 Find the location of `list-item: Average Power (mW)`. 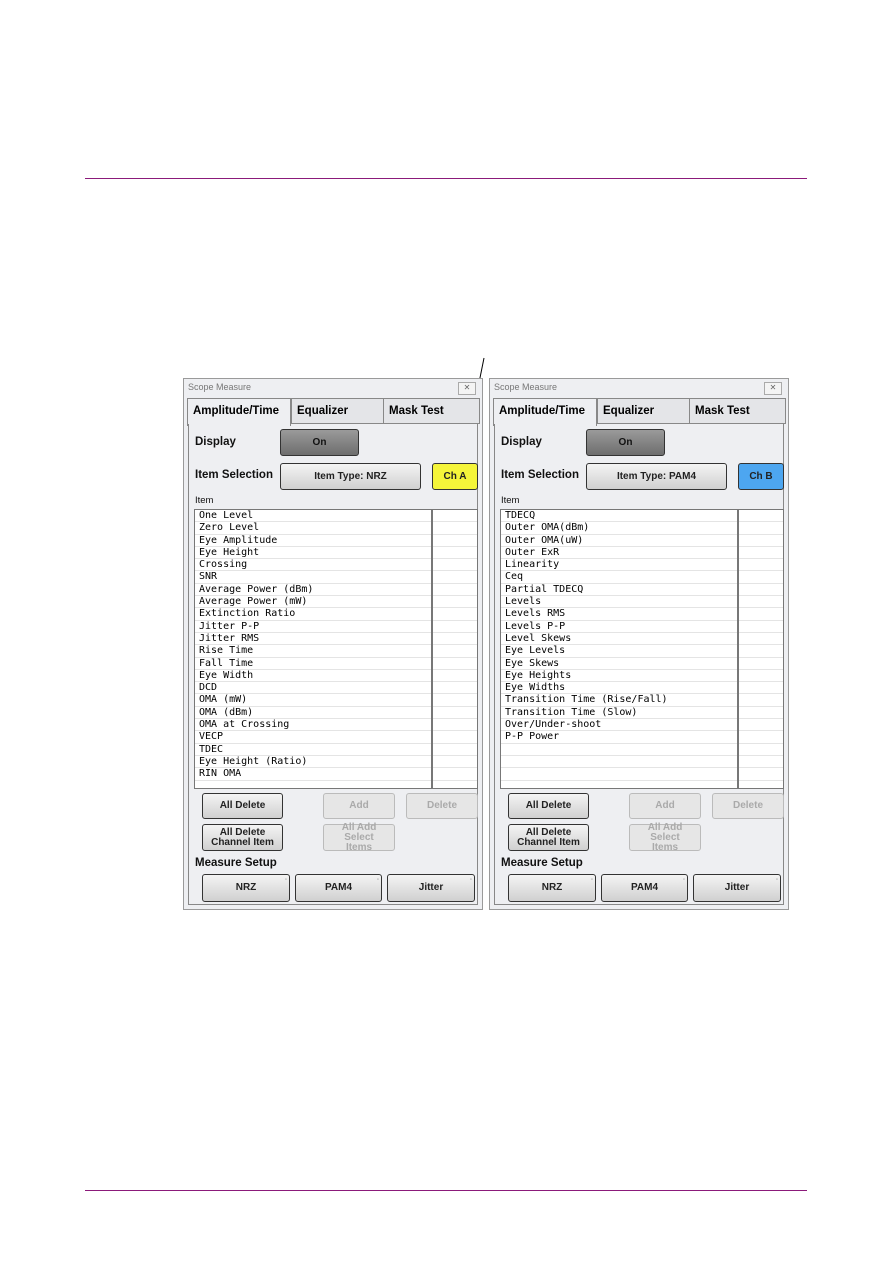

list-item: Average Power (mW) is located at coordinates (313, 602).